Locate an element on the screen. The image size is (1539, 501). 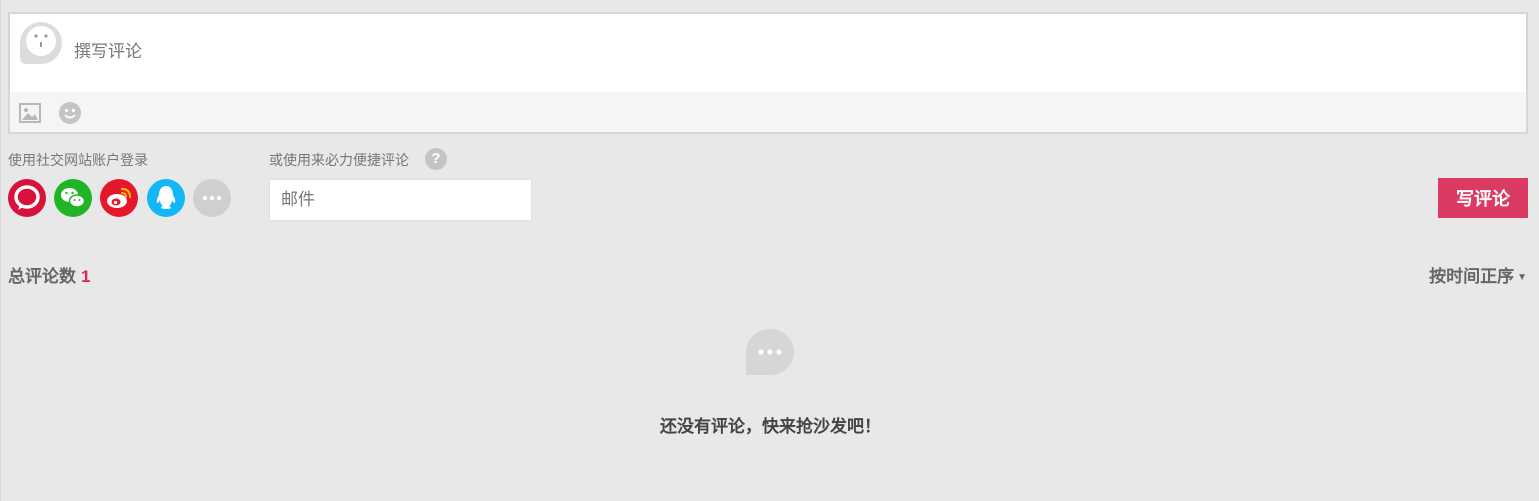
total-comments: 总评论数 1 is located at coordinates (49, 274).